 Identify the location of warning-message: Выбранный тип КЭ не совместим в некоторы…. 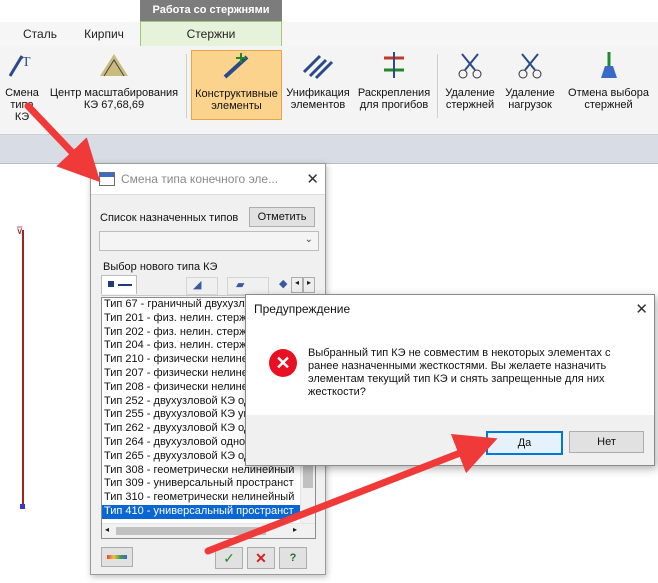
(473, 373).